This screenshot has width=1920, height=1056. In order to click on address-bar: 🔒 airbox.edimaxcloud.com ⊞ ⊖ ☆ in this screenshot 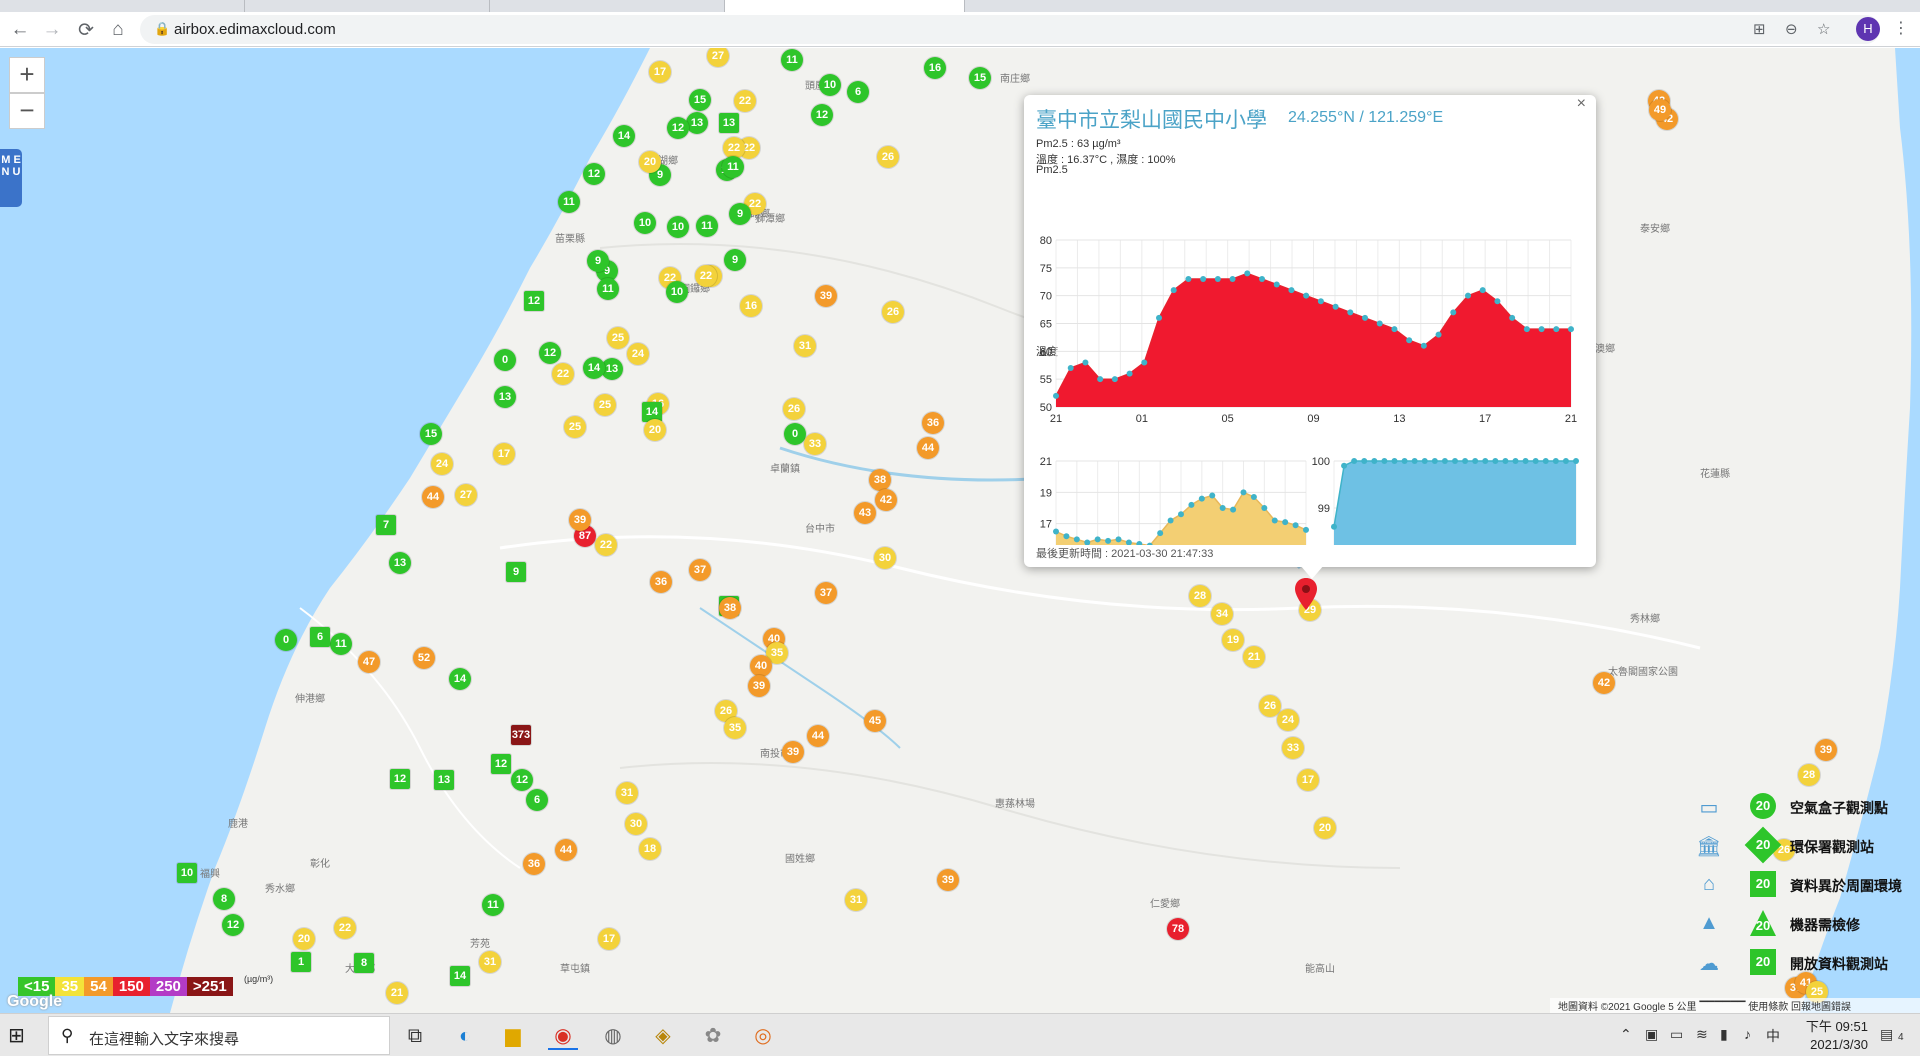, I will do `click(1010, 29)`.